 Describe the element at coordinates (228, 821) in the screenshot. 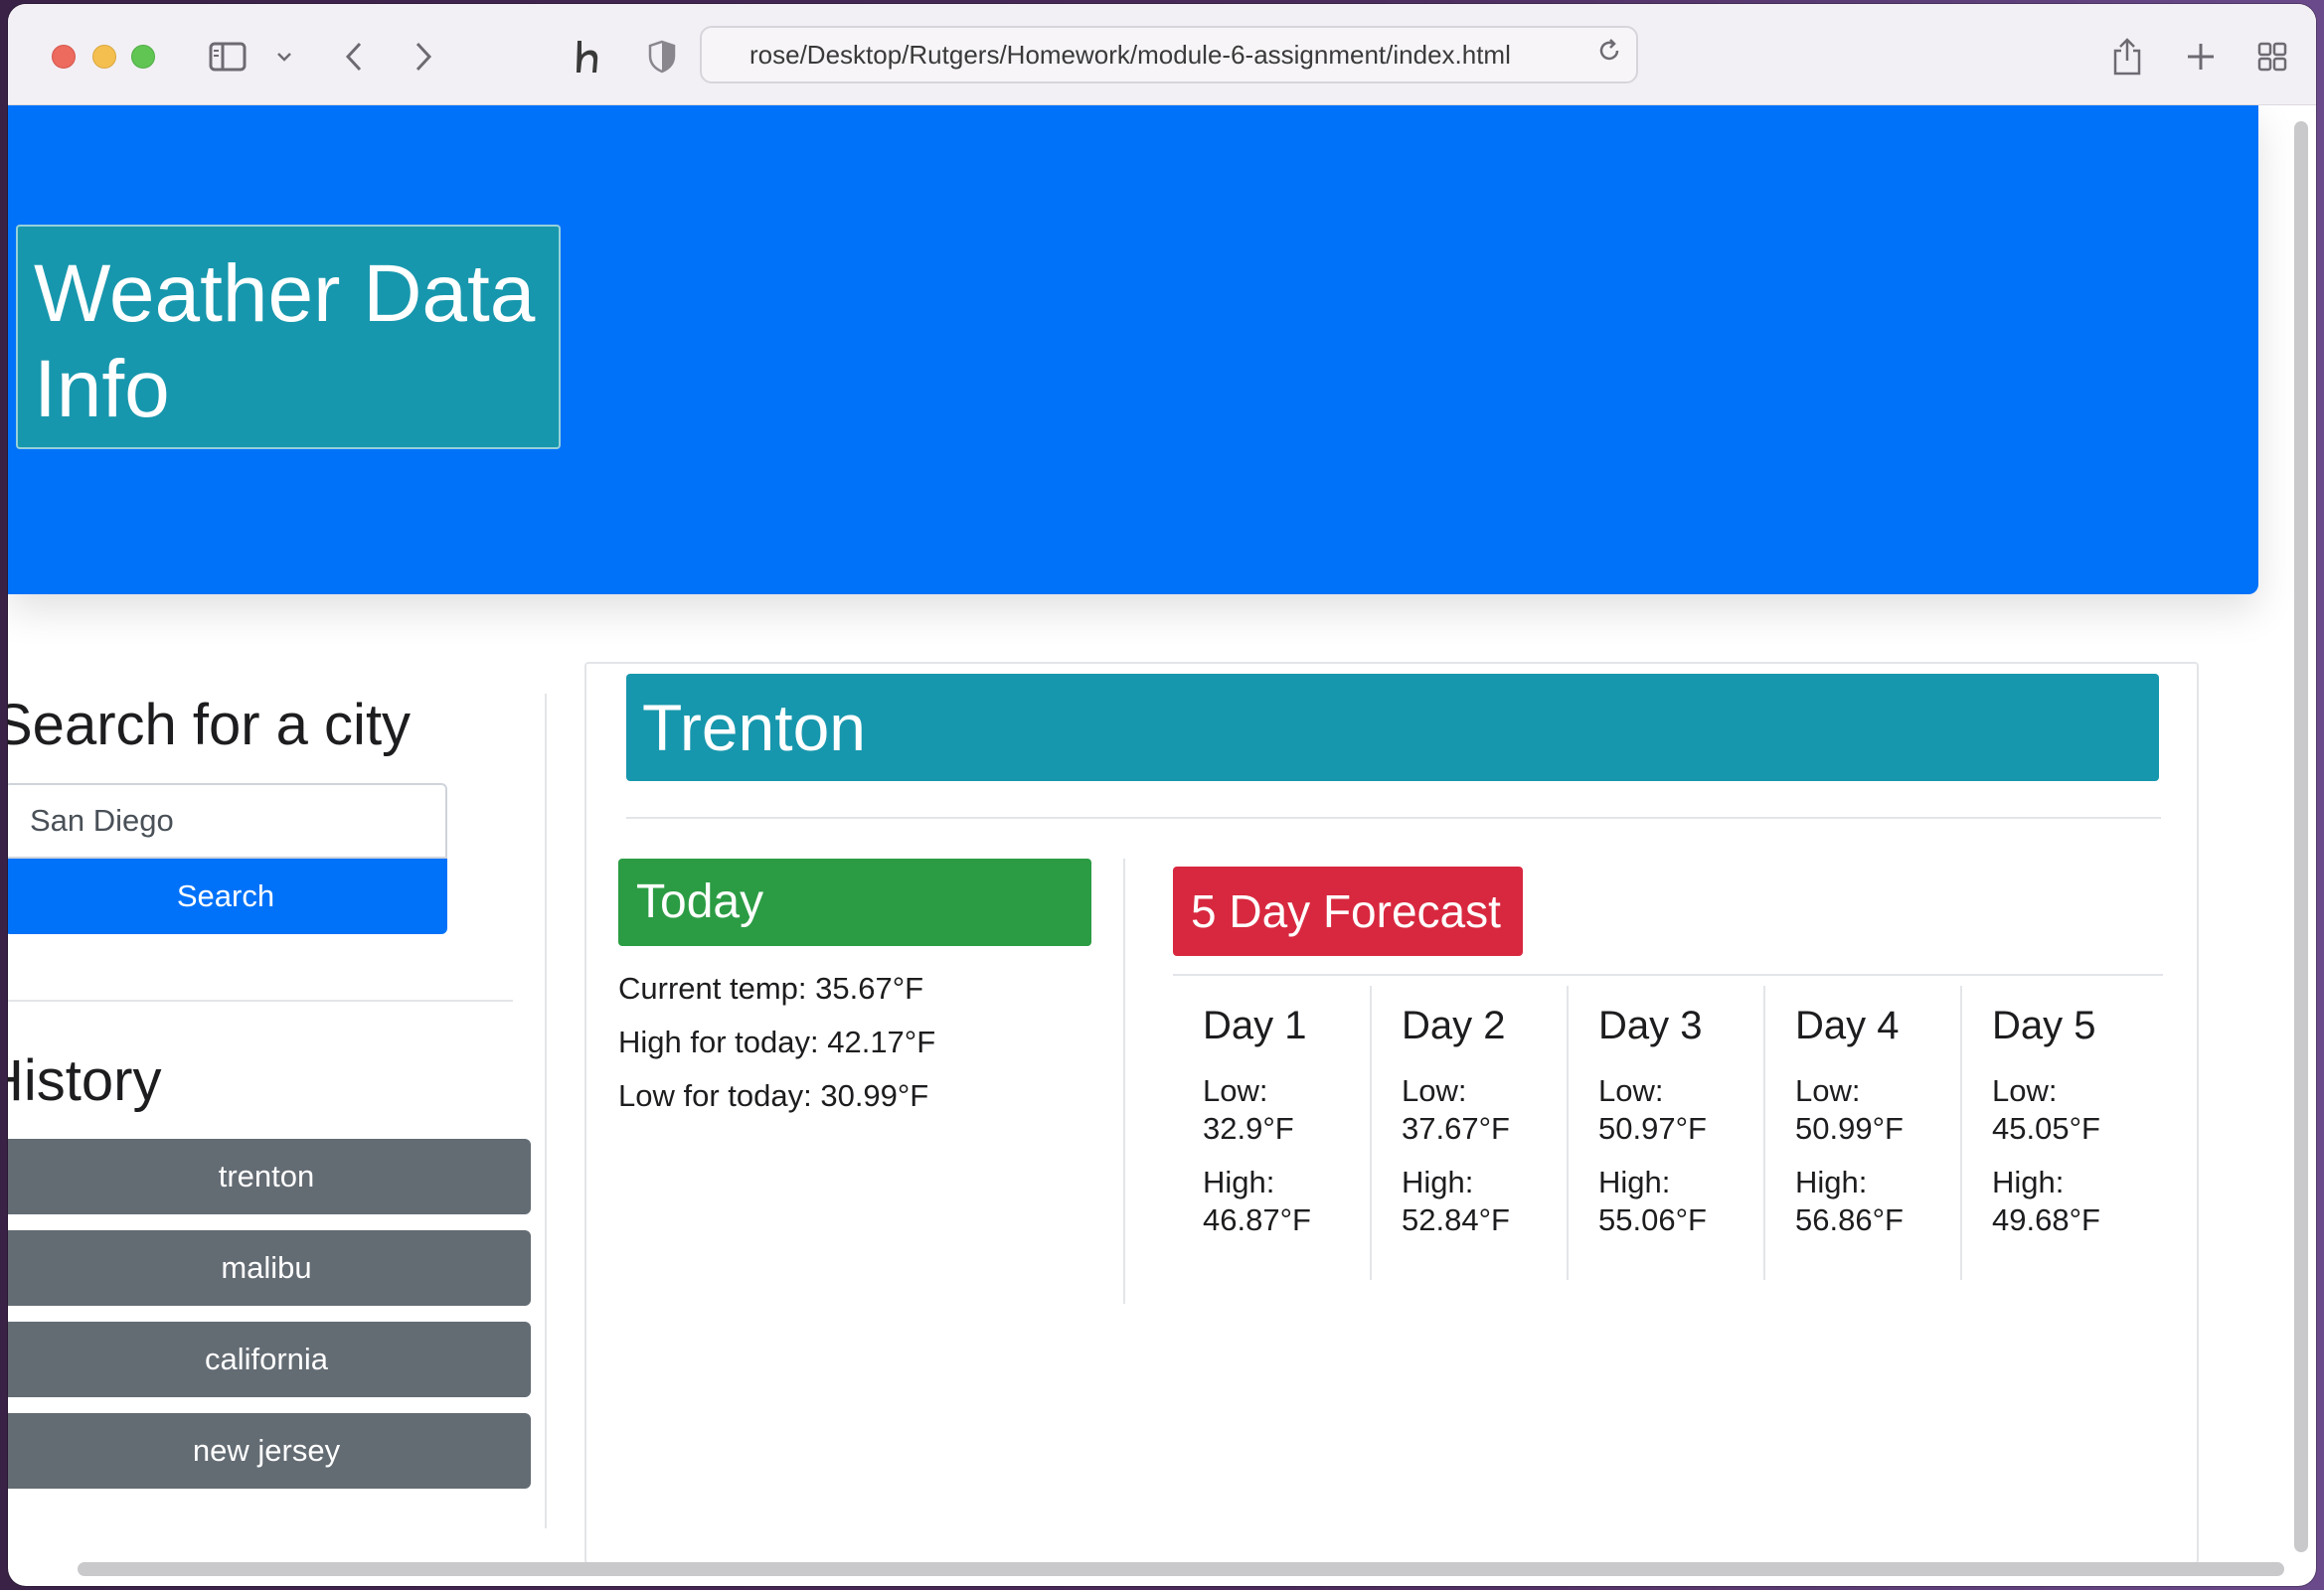

I see `city-search-input` at that location.